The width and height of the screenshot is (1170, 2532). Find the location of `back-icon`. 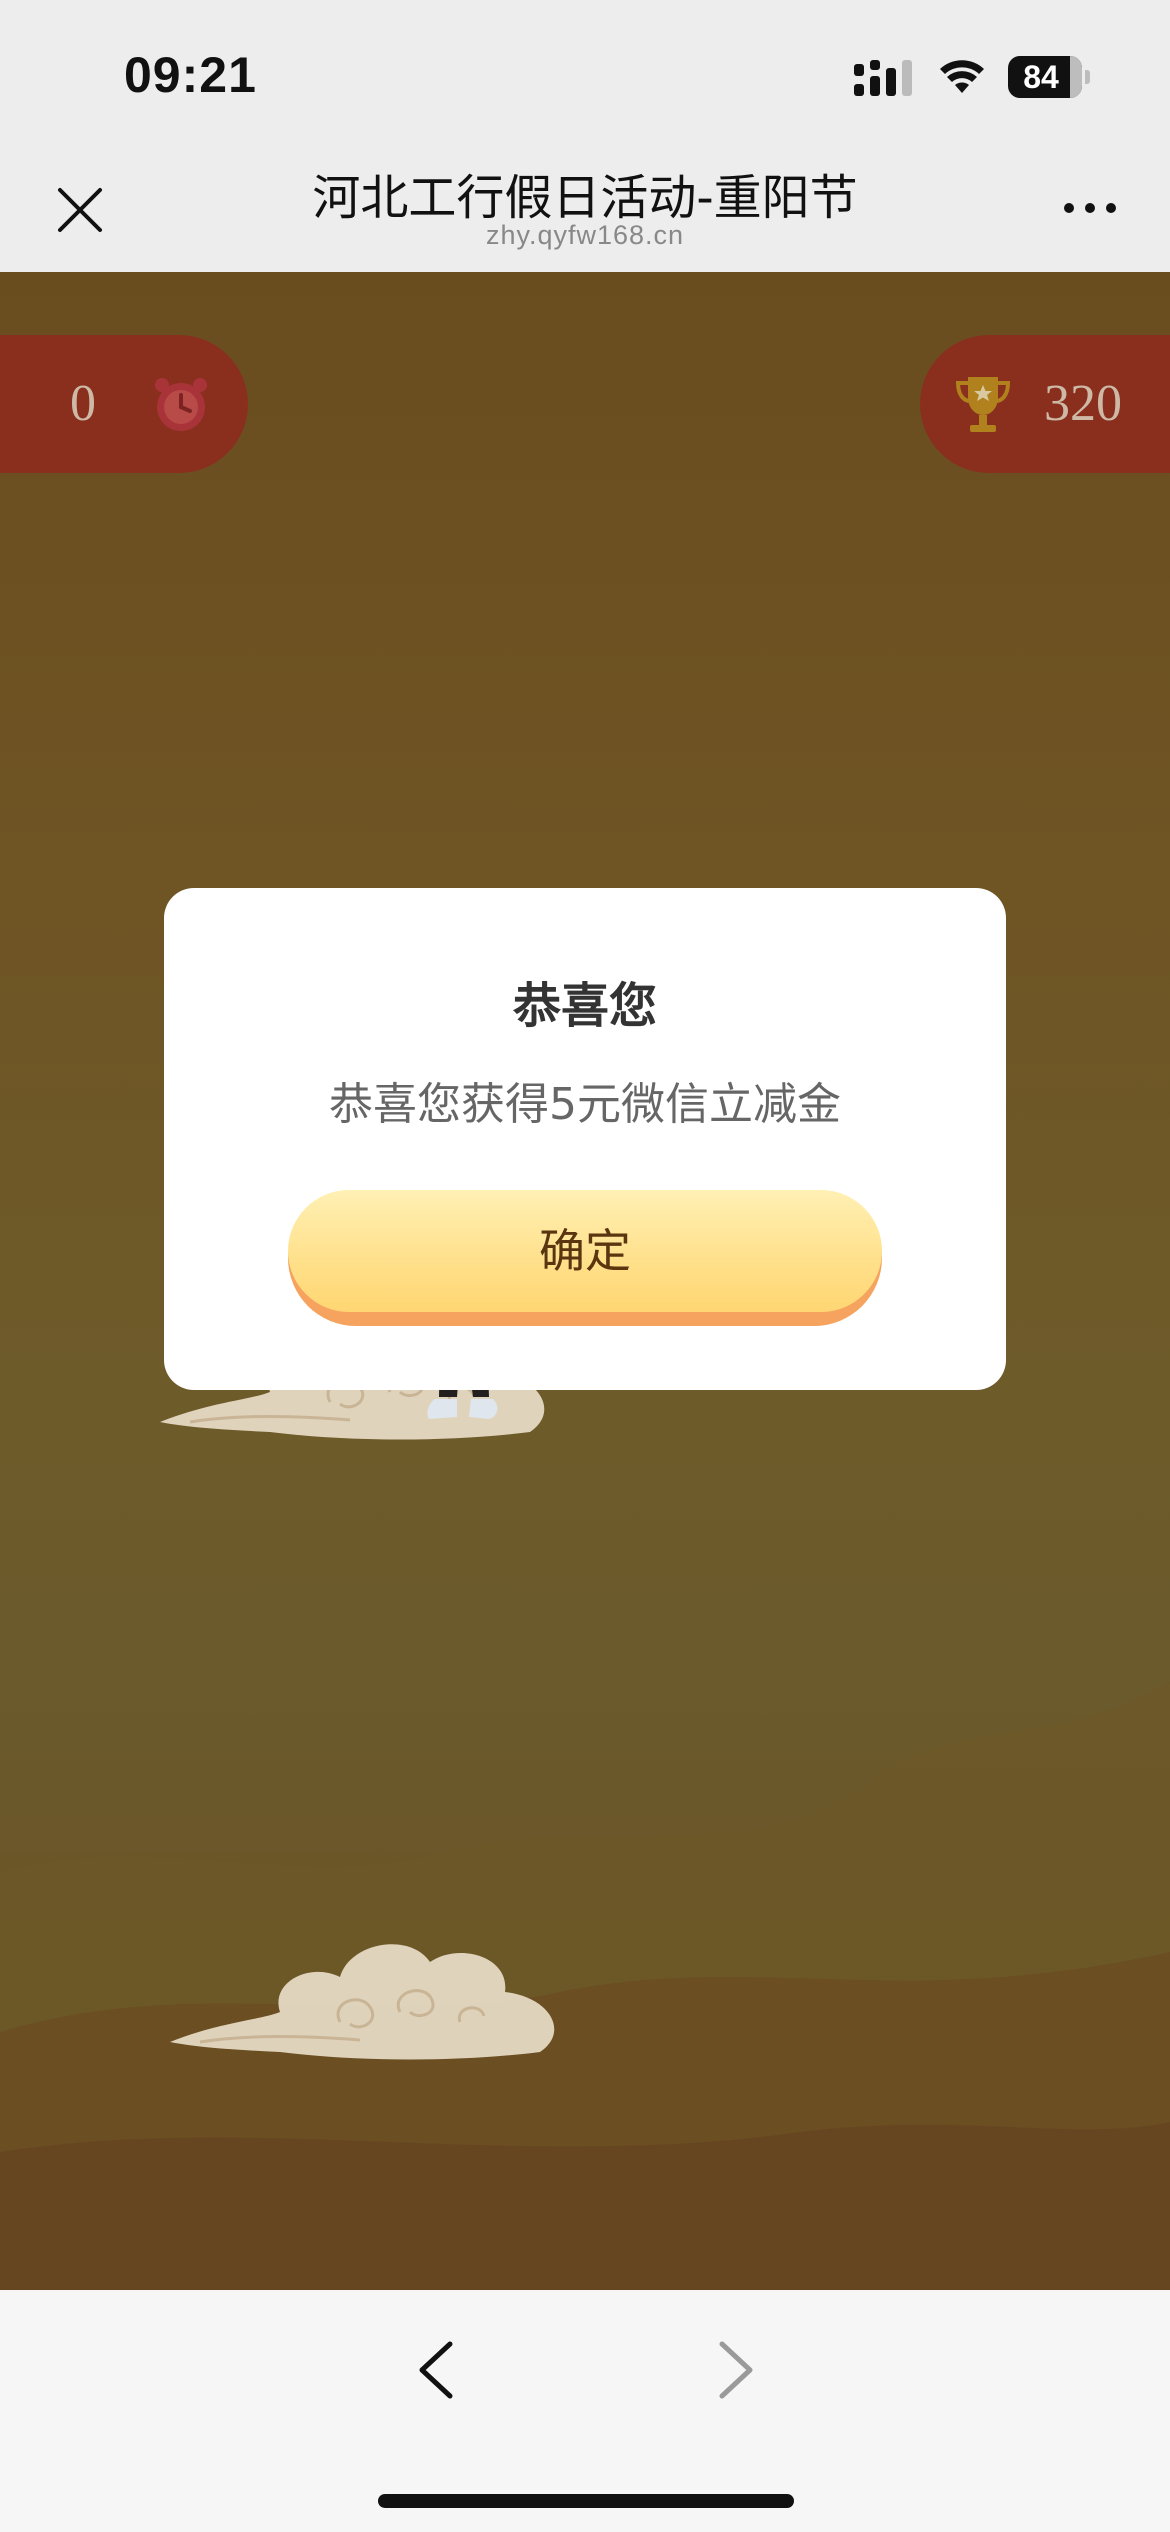

back-icon is located at coordinates (435, 2370).